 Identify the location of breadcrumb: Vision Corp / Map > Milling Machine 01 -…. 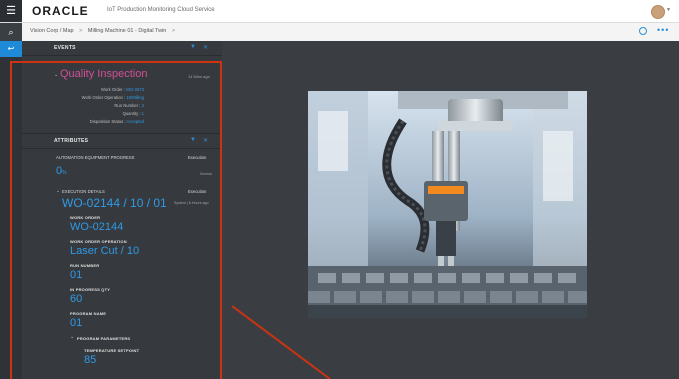
(104, 31).